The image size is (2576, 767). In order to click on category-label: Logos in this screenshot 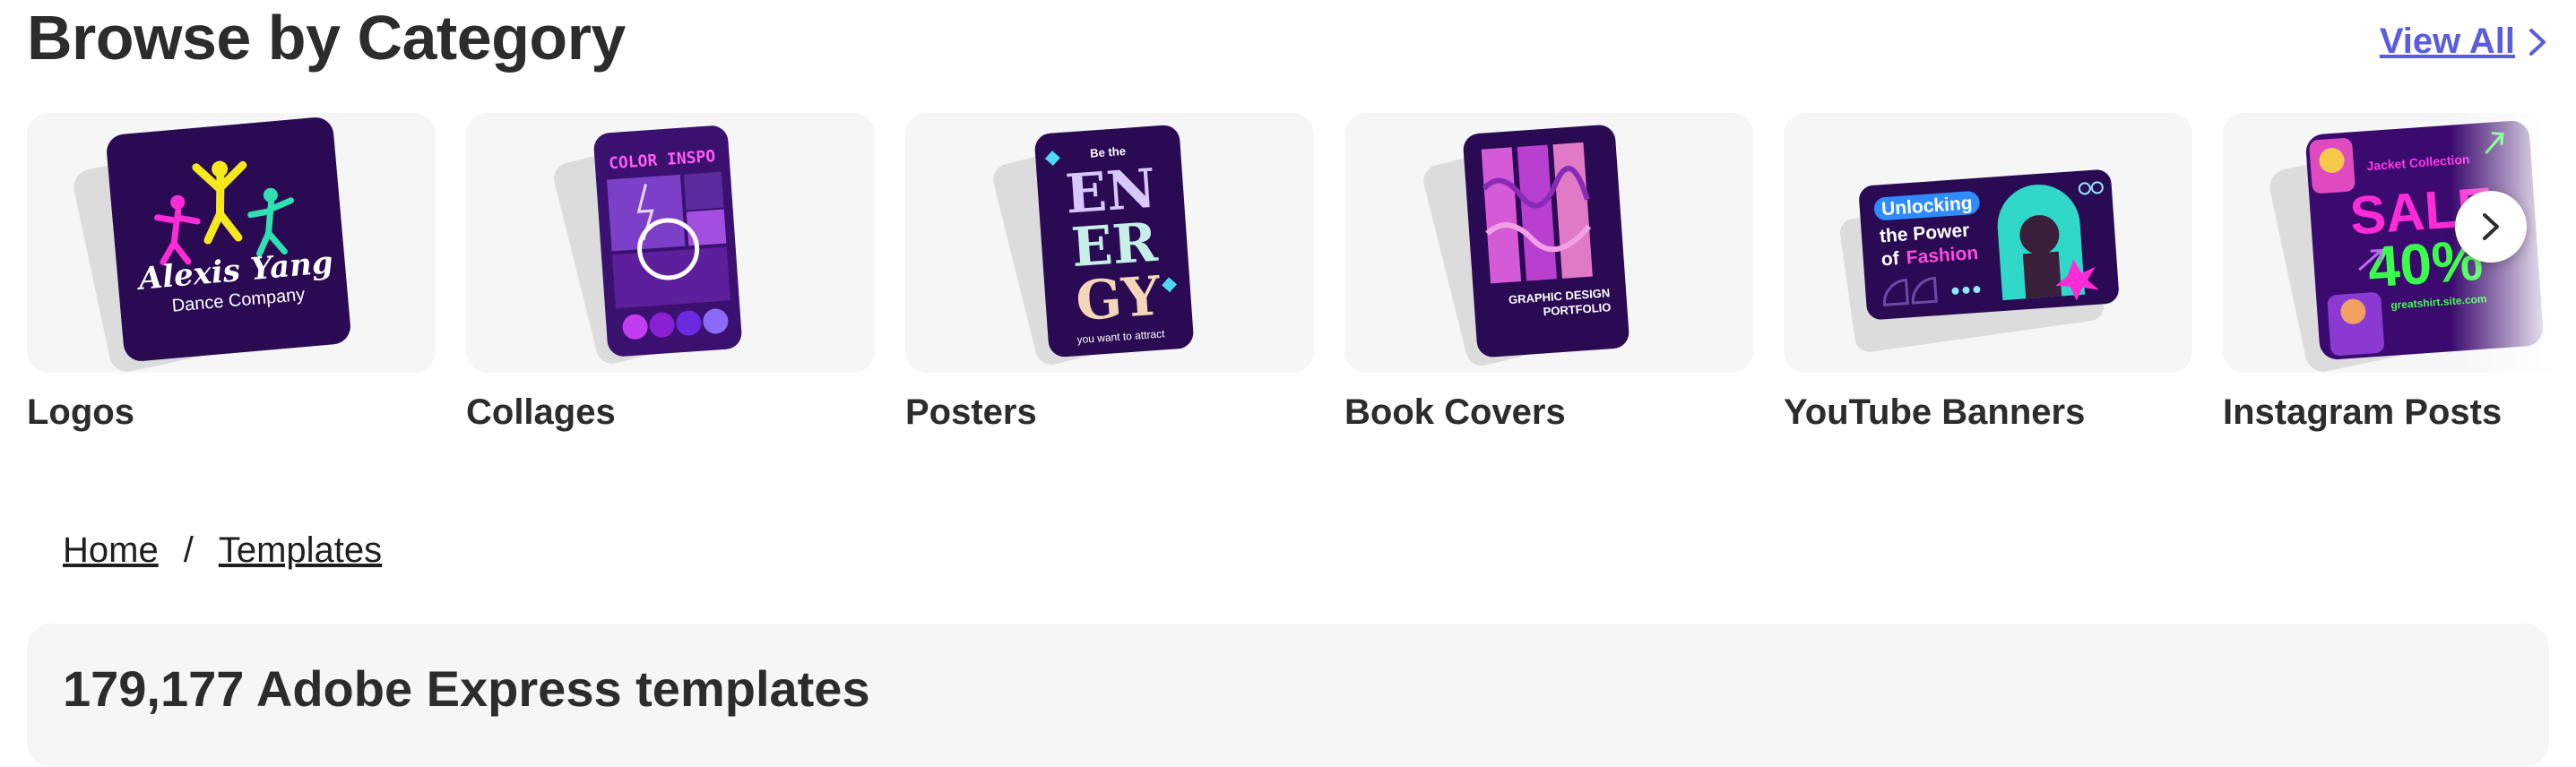, I will do `click(80, 412)`.